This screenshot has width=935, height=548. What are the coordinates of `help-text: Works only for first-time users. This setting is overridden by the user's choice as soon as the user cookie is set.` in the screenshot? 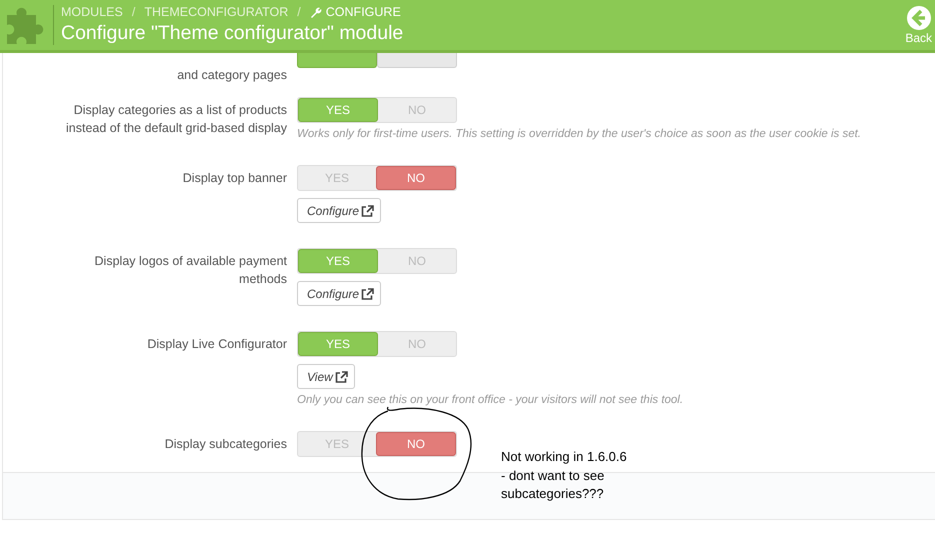 It's located at (579, 134).